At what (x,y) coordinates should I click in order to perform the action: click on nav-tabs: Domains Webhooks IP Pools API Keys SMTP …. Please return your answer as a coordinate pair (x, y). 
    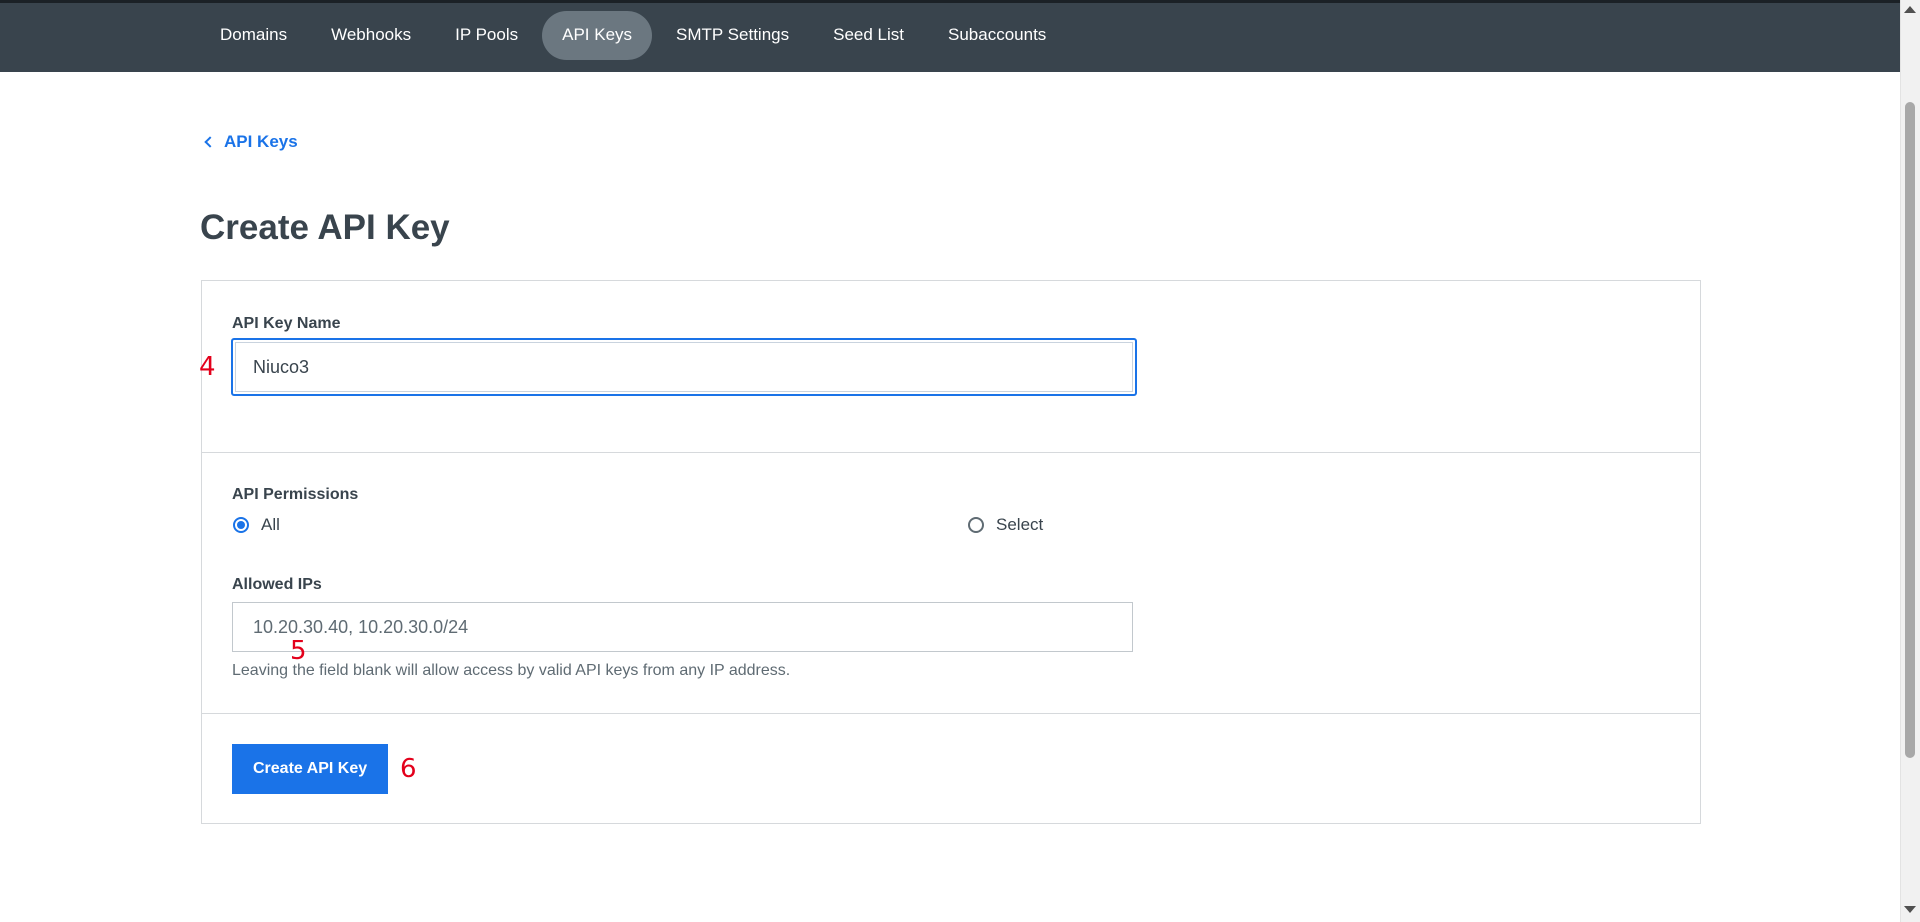
    Looking at the image, I should click on (635, 35).